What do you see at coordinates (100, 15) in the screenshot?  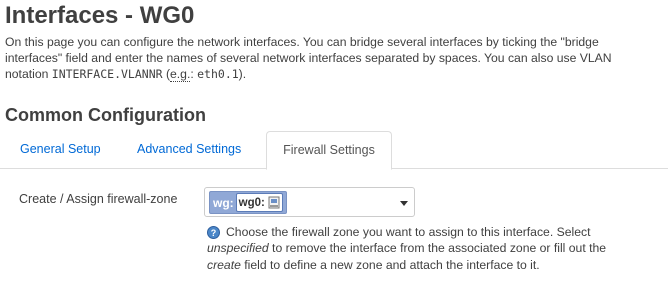 I see `page-title: Interfaces - WG0` at bounding box center [100, 15].